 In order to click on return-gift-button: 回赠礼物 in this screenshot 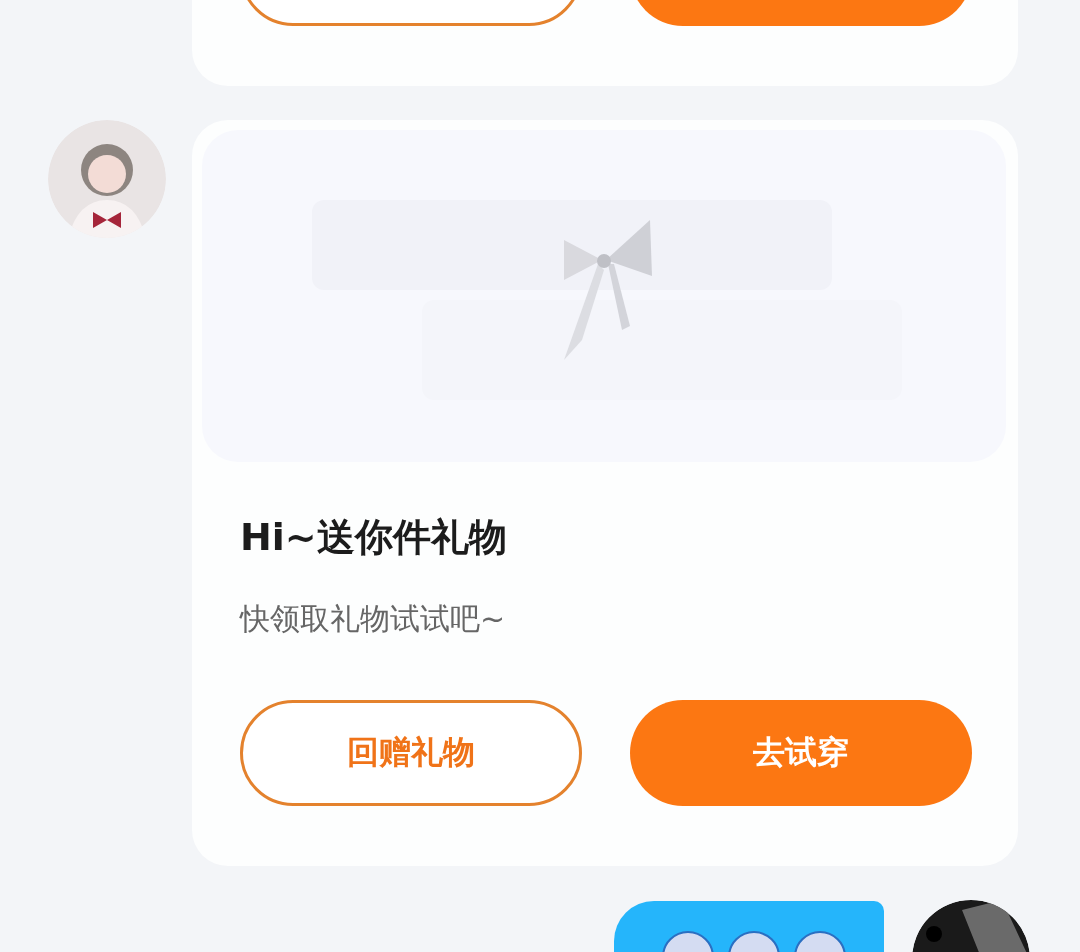, I will do `click(411, 753)`.